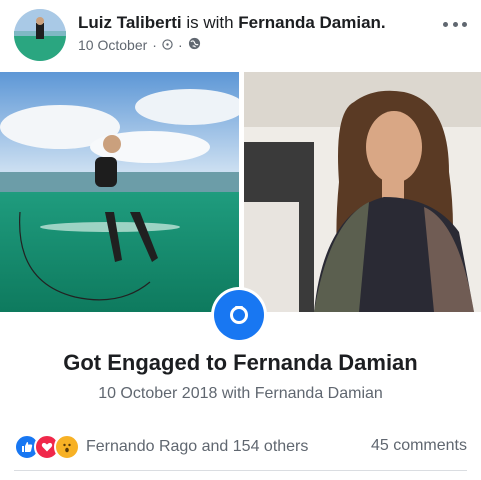  I want to click on ring-icon, so click(239, 315).